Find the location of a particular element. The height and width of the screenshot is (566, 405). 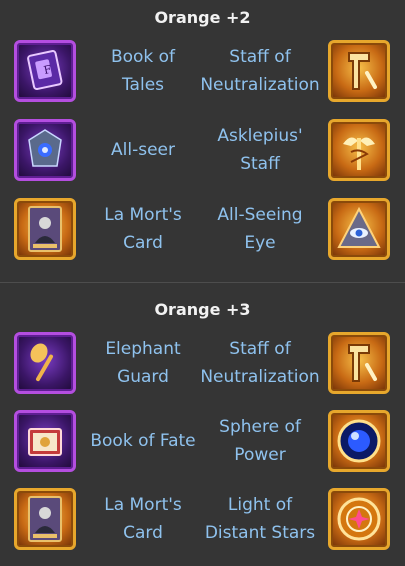

item-name: Elephant Guard is located at coordinates (143, 363).